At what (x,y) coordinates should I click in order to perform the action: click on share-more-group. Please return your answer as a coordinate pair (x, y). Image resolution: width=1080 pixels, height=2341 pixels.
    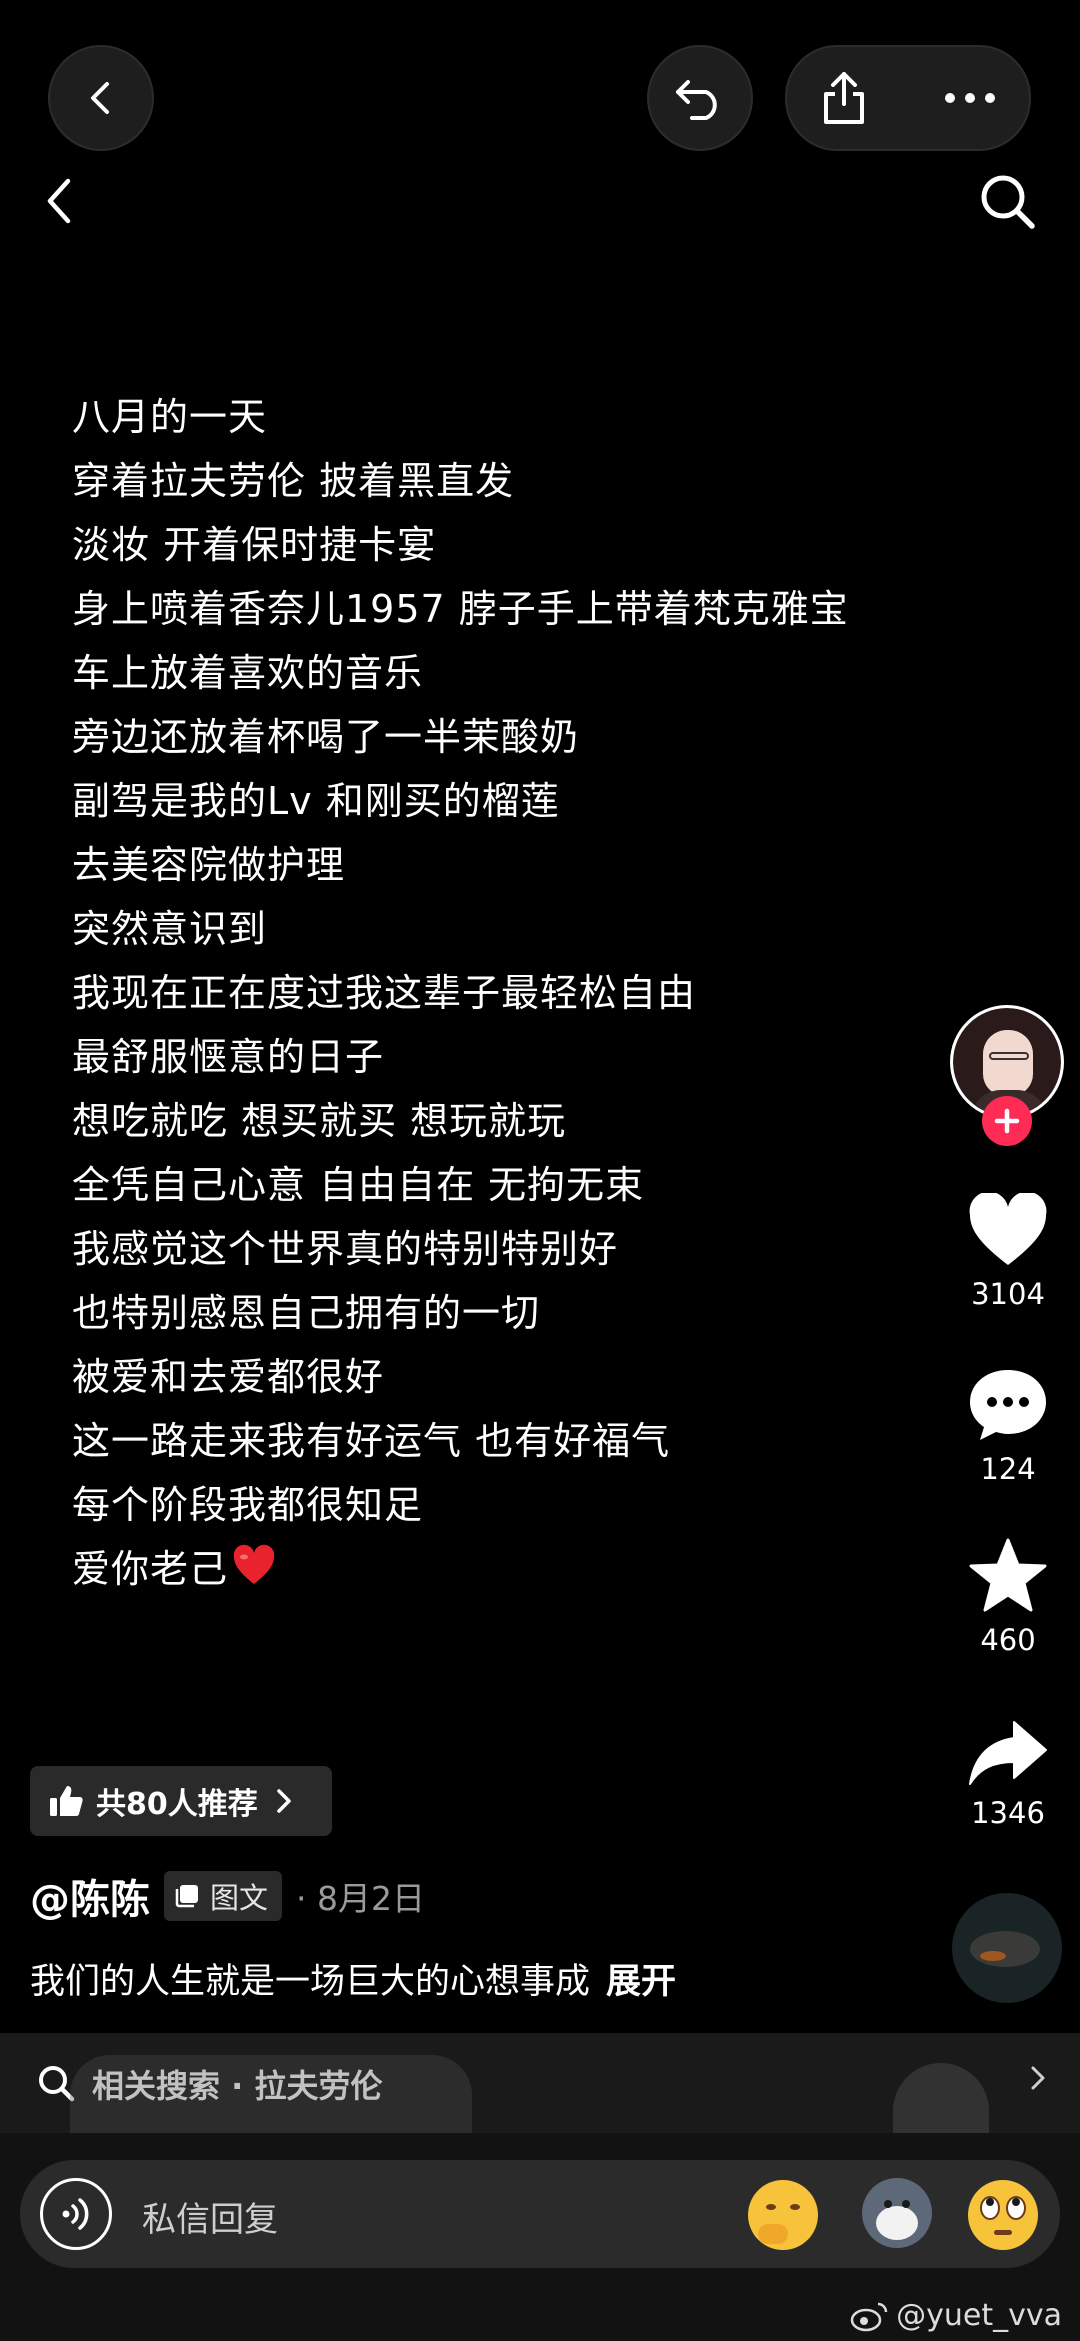
    Looking at the image, I should click on (908, 98).